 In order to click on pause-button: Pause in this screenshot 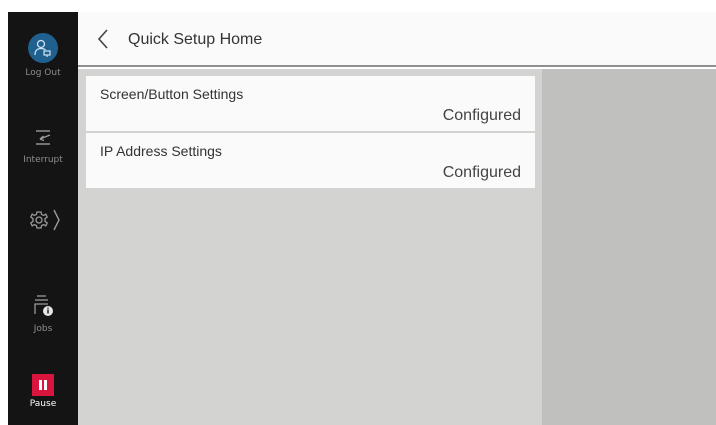, I will do `click(43, 399)`.